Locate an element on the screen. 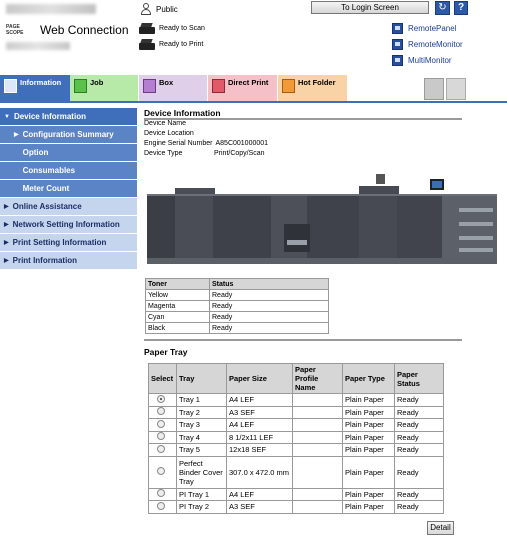  table-row: Tray 5 12x18 SEF Plain Paper Ready is located at coordinates (296, 450).